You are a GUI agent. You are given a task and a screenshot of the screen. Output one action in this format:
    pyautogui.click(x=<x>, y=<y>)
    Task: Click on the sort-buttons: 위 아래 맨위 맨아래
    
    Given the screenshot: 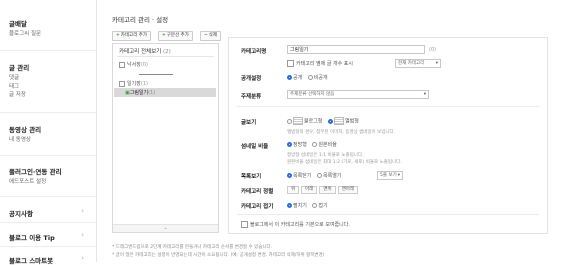 What is the action you would take?
    pyautogui.click(x=323, y=190)
    